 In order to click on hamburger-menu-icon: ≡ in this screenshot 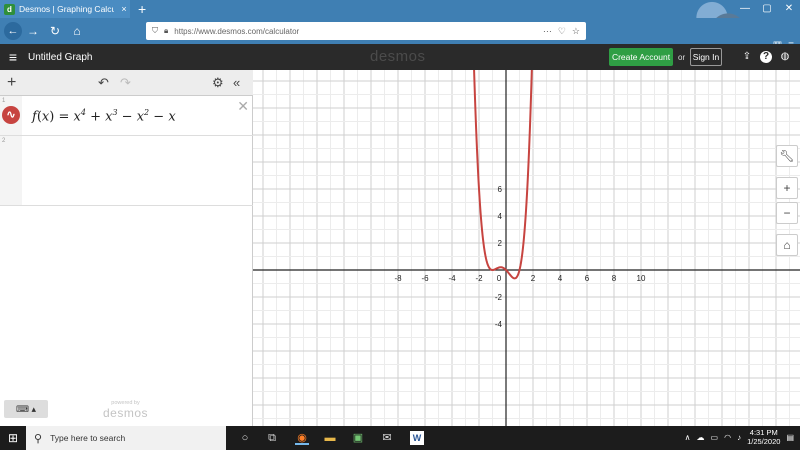, I will do `click(13, 57)`.